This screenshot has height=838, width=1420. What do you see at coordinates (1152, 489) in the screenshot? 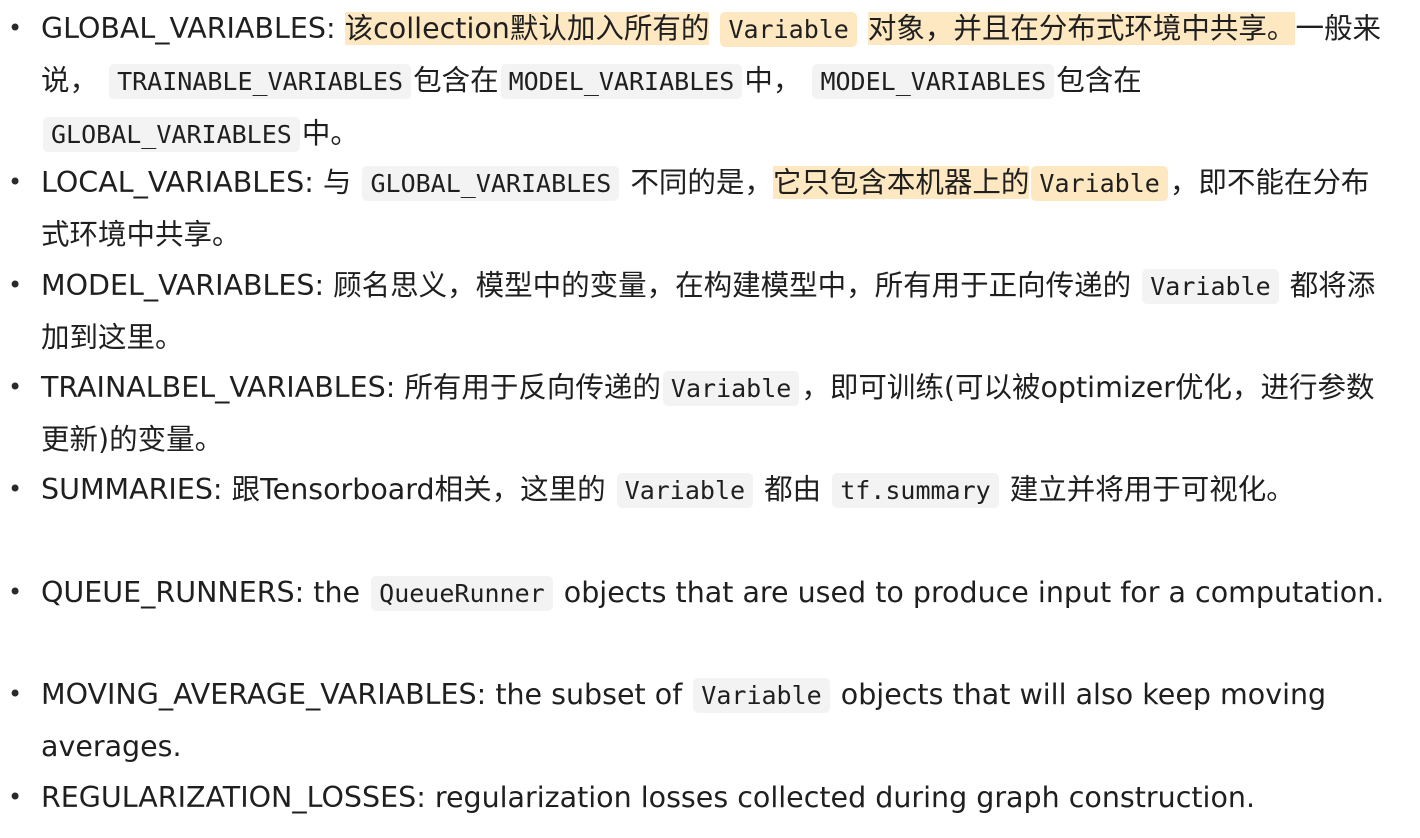
I see `item-text: 建立并将用于可视化。` at bounding box center [1152, 489].